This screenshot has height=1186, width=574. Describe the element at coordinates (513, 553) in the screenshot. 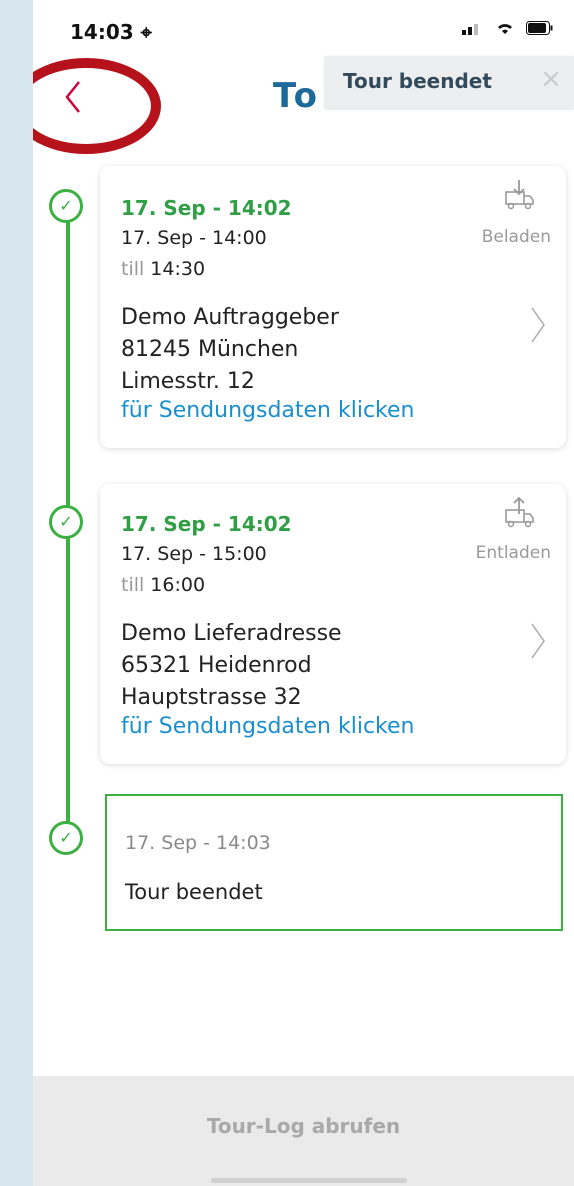

I see `action-label: Entladen` at that location.